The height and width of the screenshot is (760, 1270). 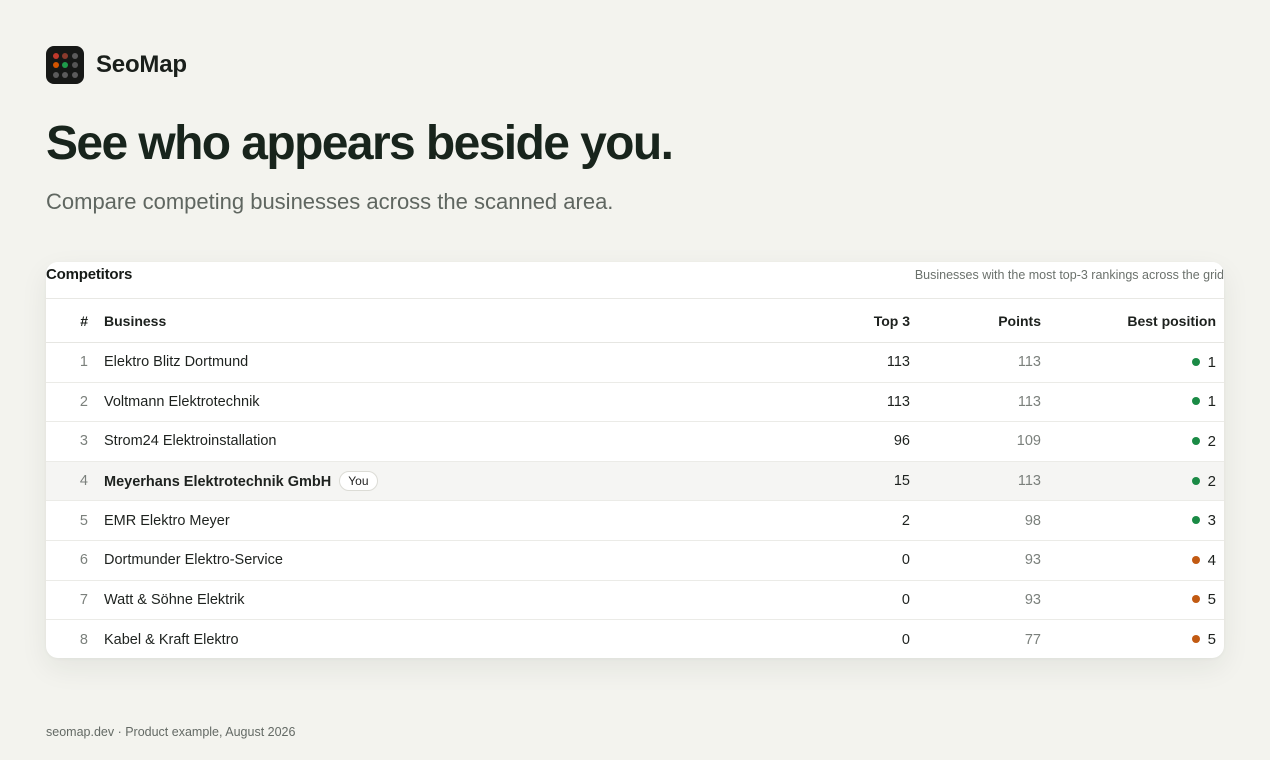 I want to click on points-cell: 109, so click(x=975, y=441).